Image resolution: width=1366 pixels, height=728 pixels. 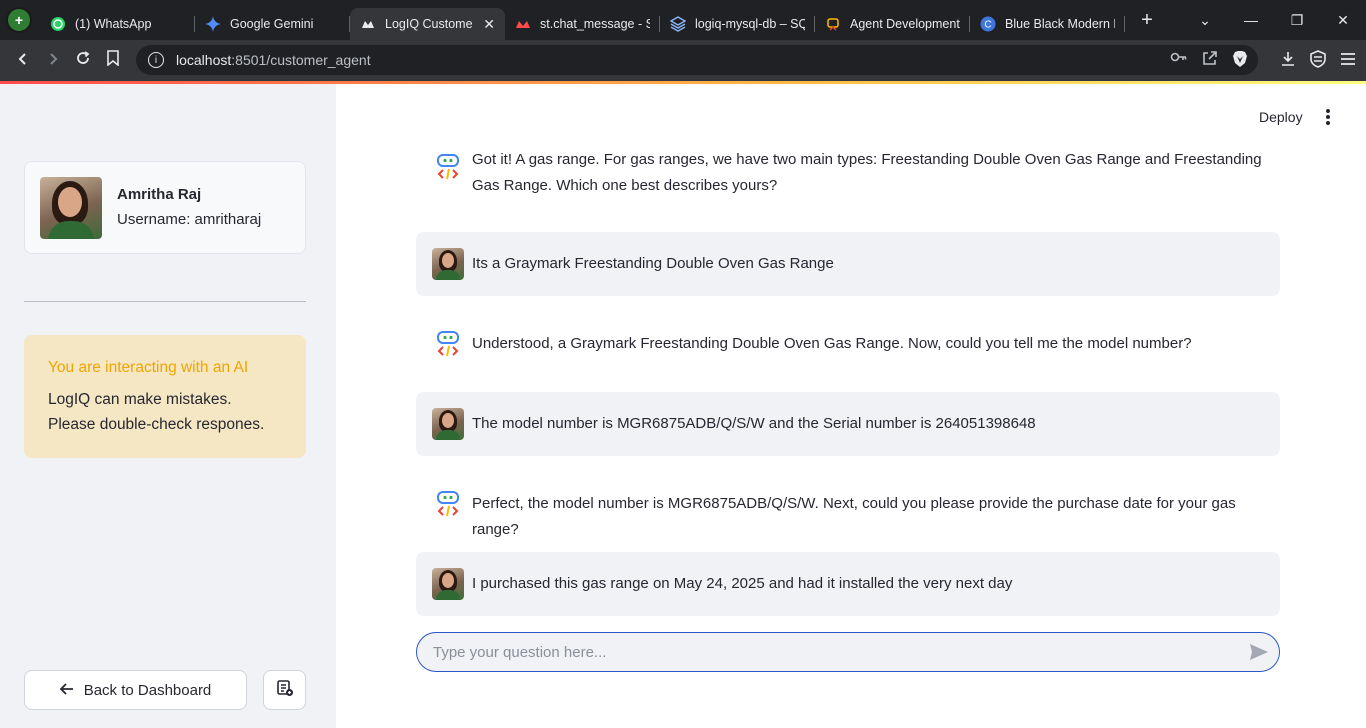 What do you see at coordinates (83, 60) in the screenshot?
I see `reload-icon` at bounding box center [83, 60].